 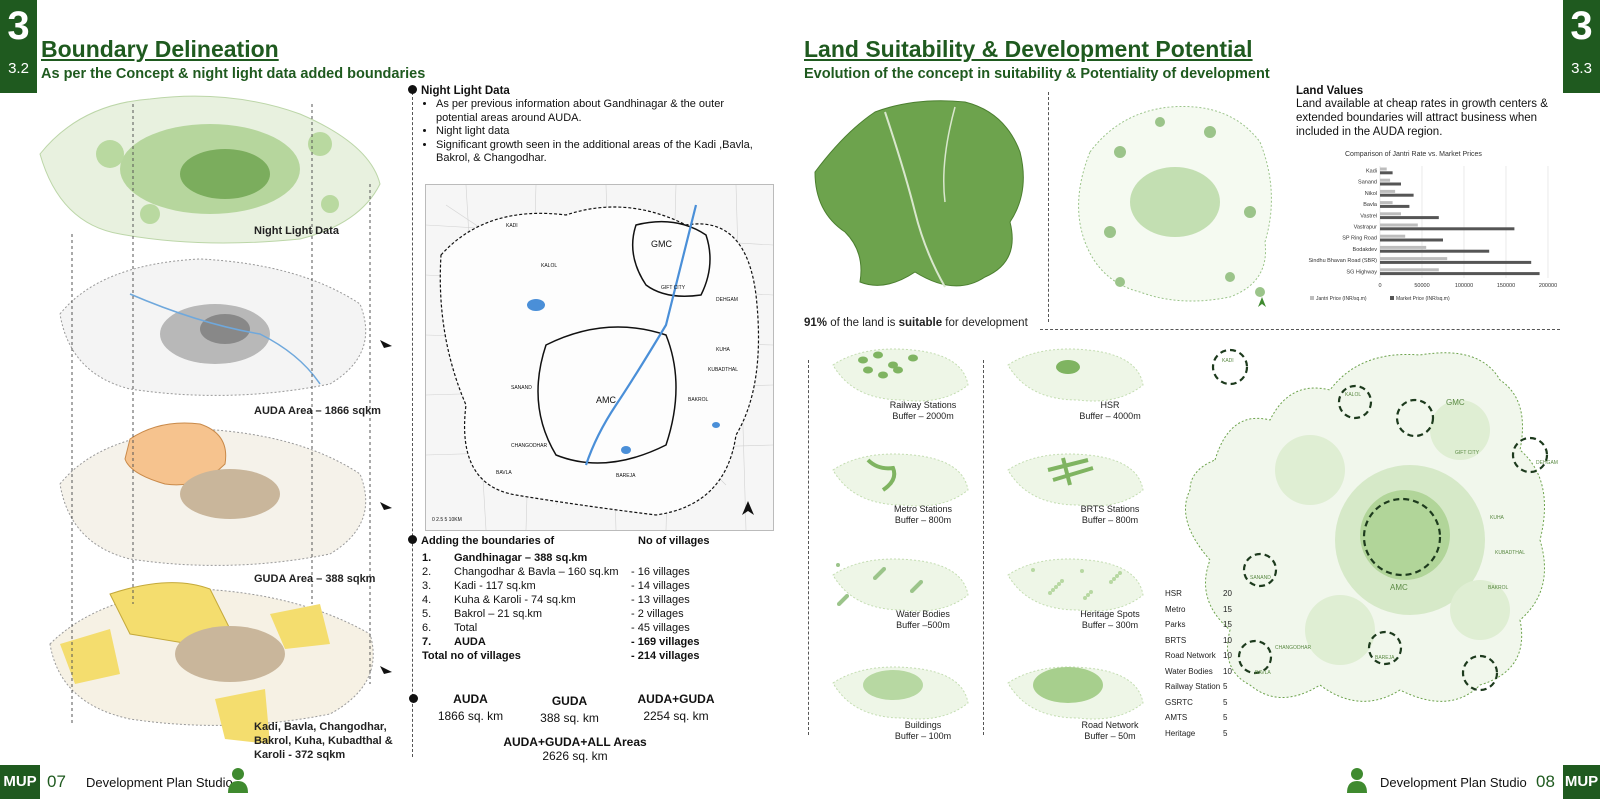 What do you see at coordinates (1198, 655) in the screenshot?
I see `legend-row: Road Network 10` at bounding box center [1198, 655].